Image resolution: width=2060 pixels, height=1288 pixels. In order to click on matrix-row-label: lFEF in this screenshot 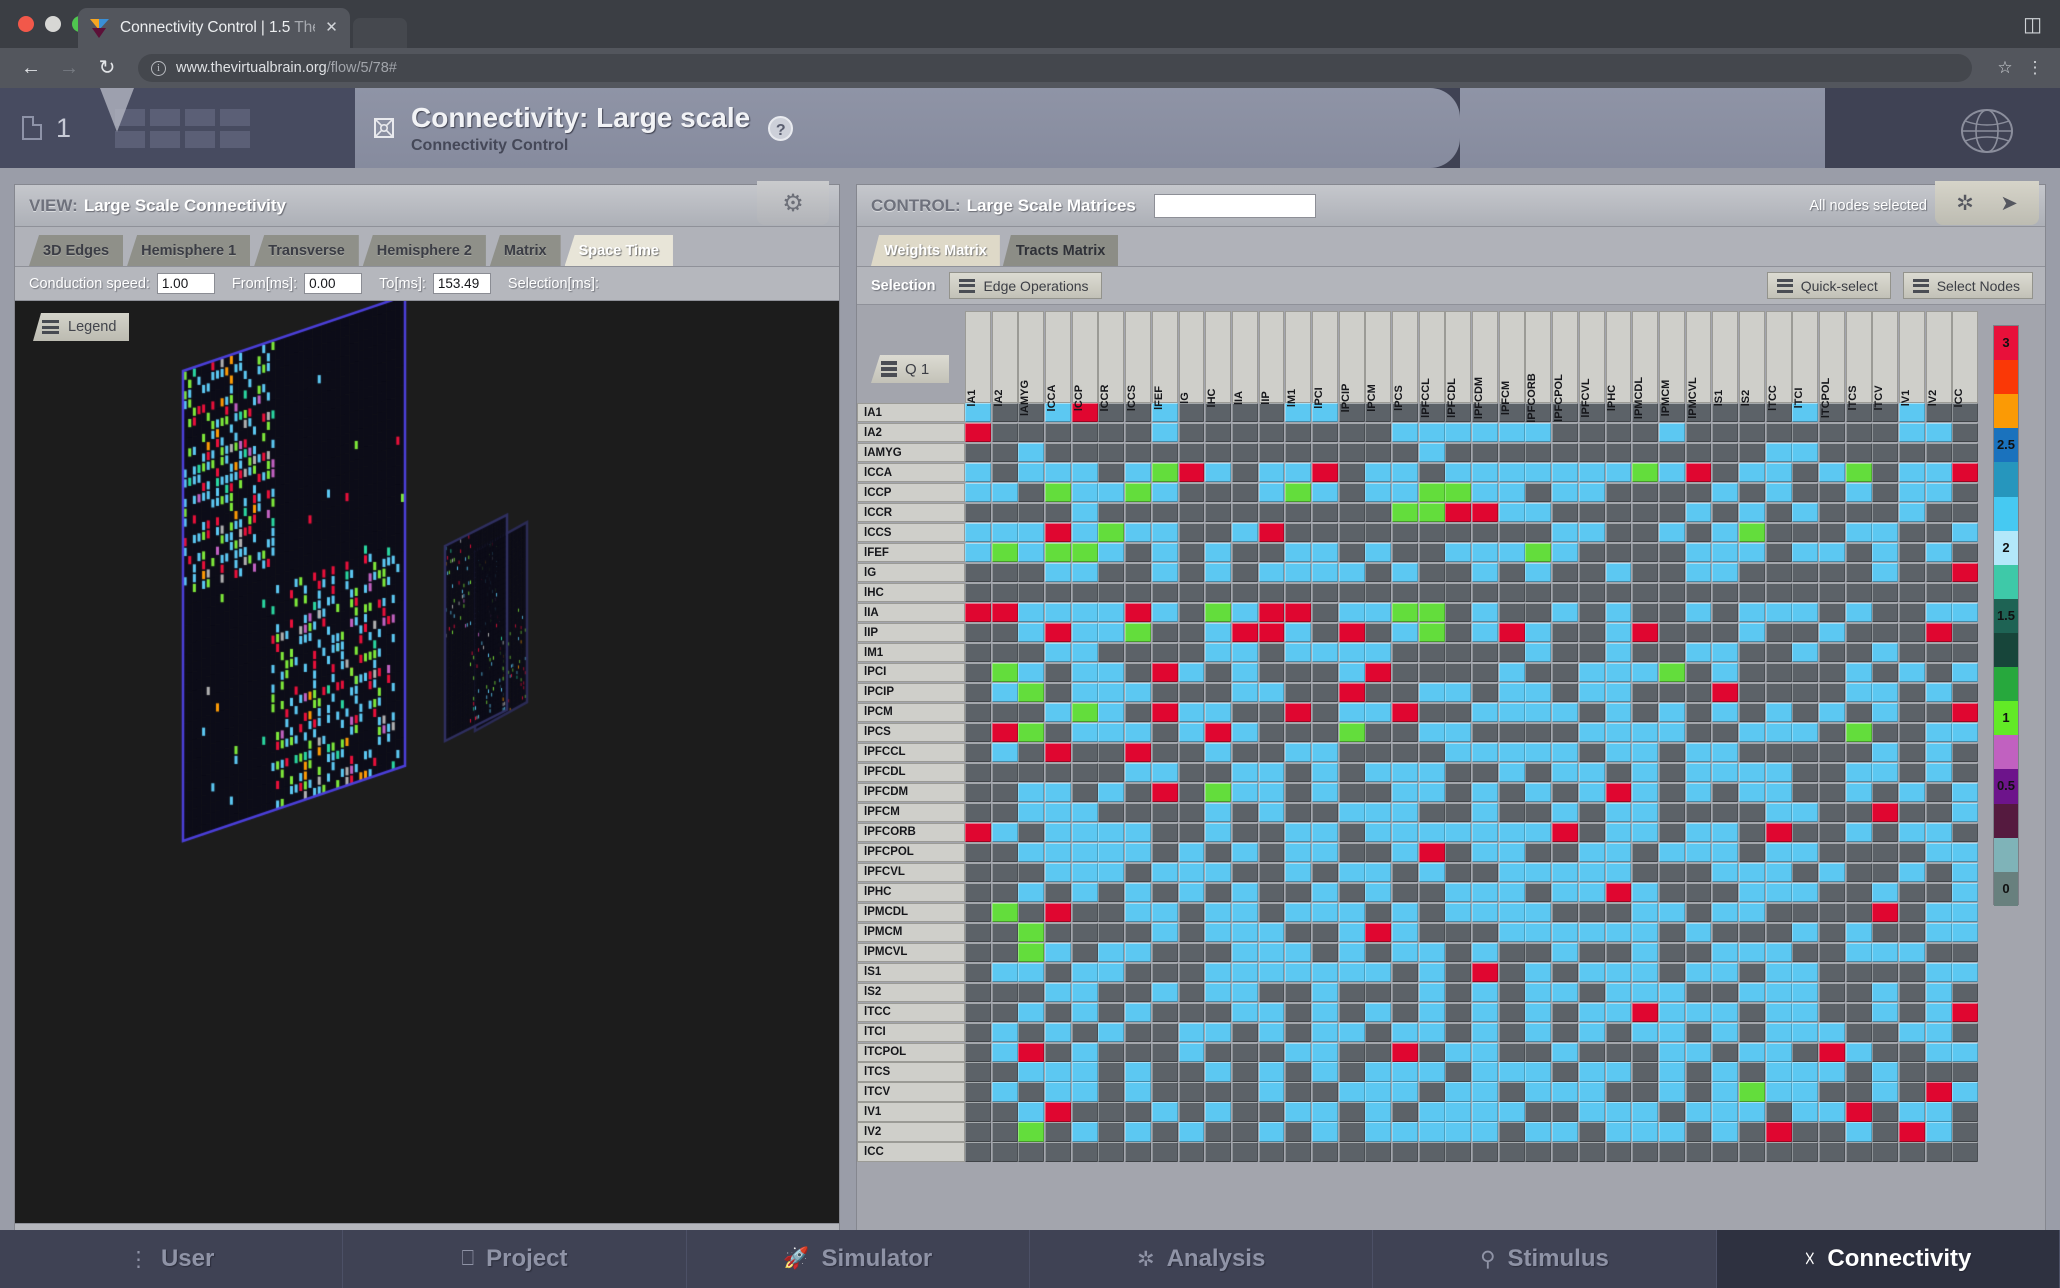, I will do `click(911, 552)`.